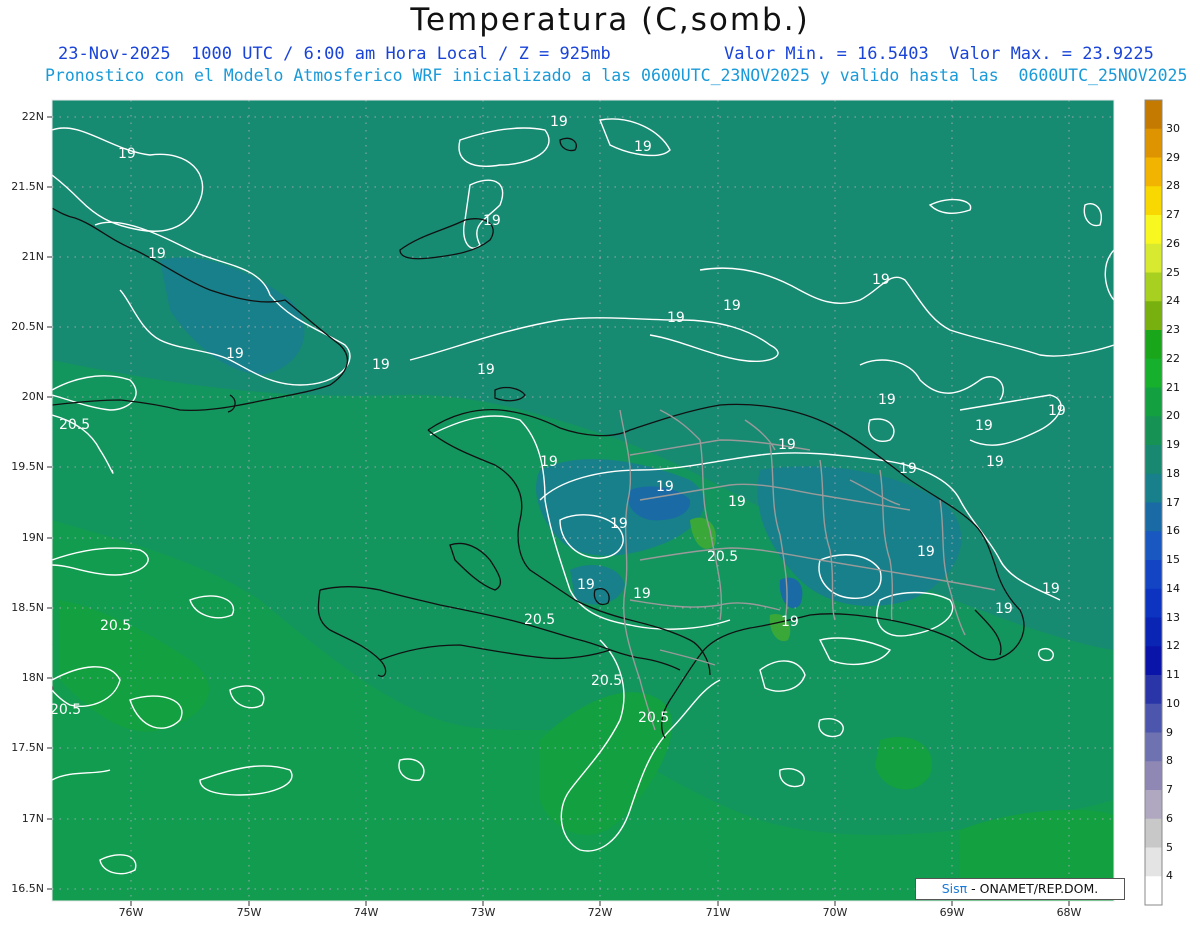  I want to click on credit-text: - ONAMET/REP.DOM., so click(1035, 888).